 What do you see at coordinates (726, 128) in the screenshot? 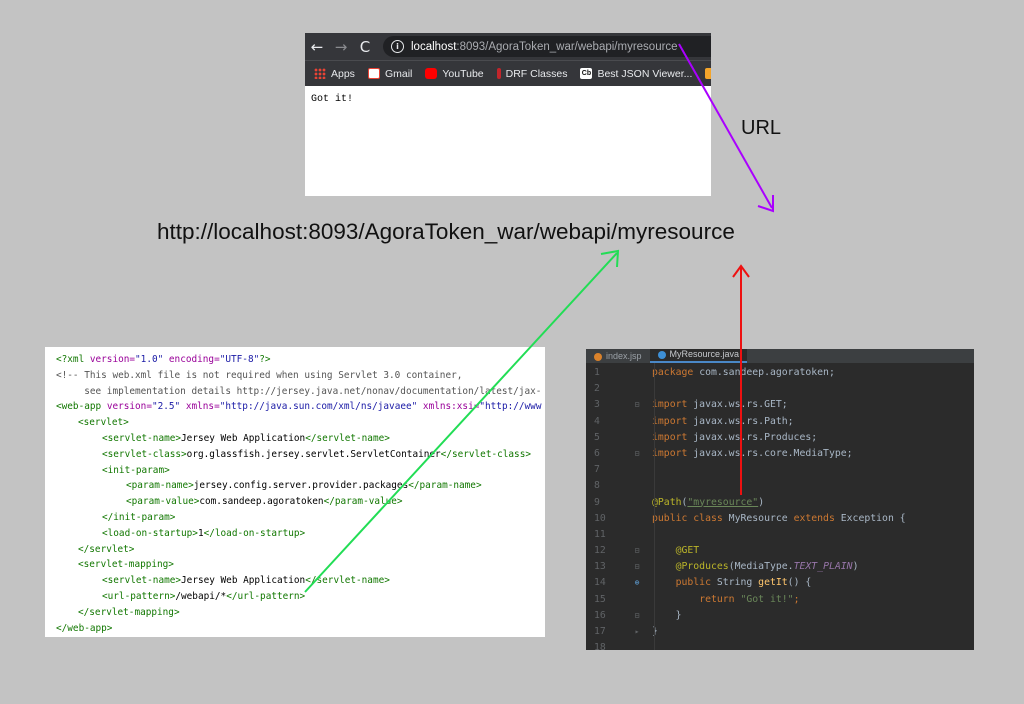
I see `purple-arrow` at bounding box center [726, 128].